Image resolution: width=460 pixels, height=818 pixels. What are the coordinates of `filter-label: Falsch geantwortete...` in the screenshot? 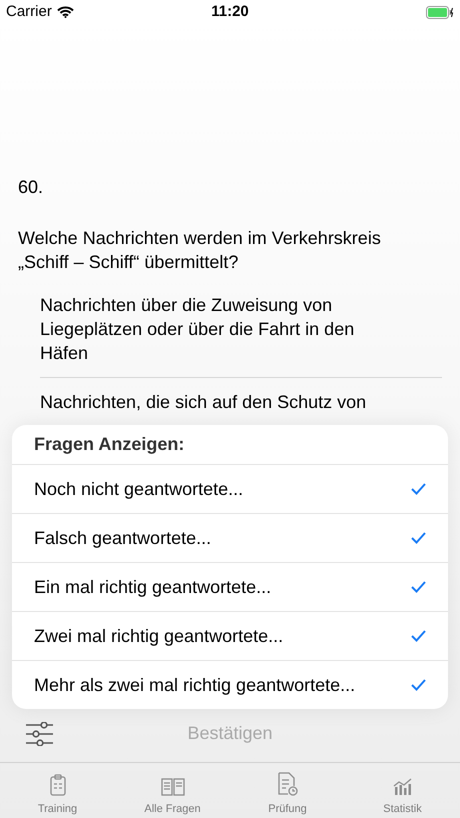 It's located at (123, 538).